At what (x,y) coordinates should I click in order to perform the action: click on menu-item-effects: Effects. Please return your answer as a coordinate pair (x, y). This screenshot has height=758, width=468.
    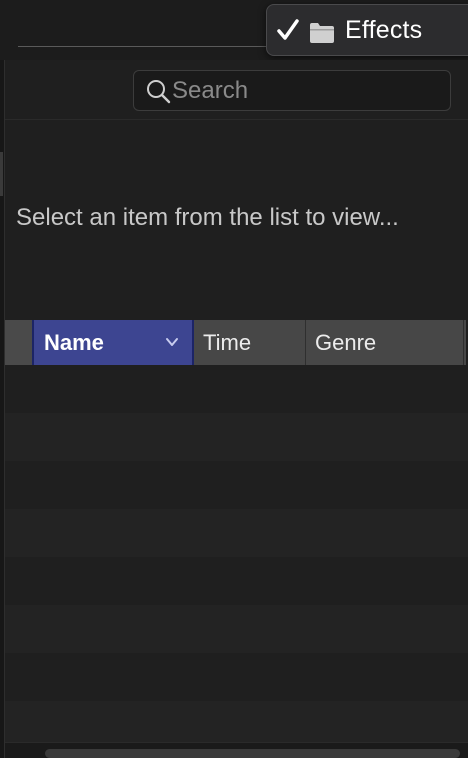
    Looking at the image, I should click on (367, 30).